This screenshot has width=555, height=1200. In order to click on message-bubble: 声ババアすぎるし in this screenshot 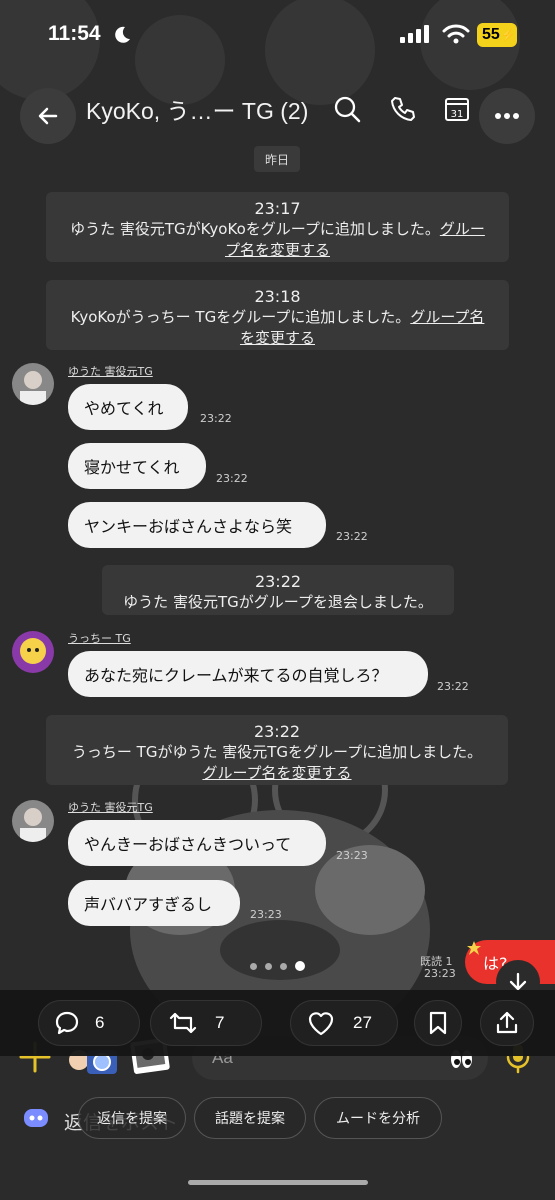, I will do `click(154, 903)`.